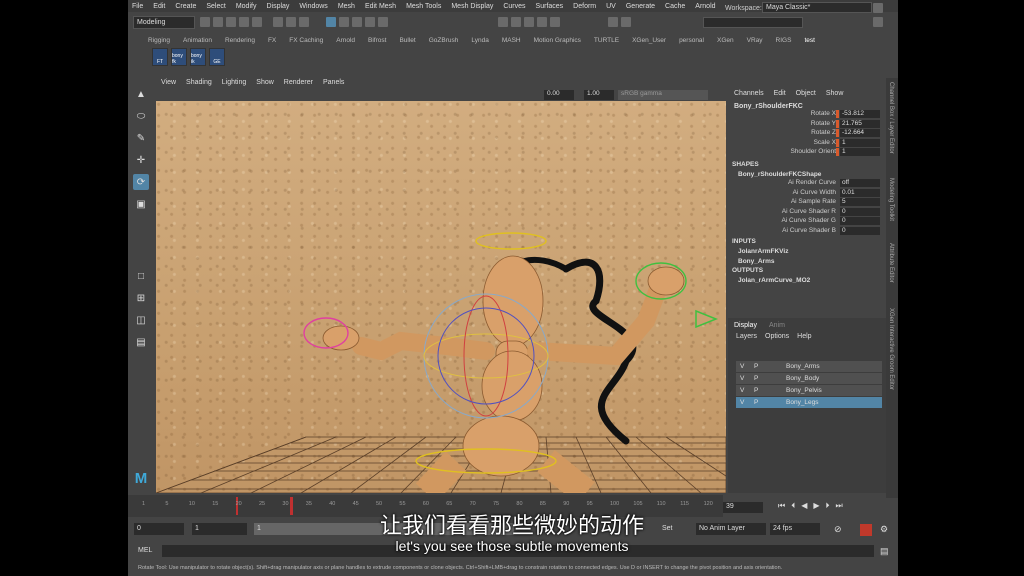  I want to click on attribute-value-field: off, so click(860, 183).